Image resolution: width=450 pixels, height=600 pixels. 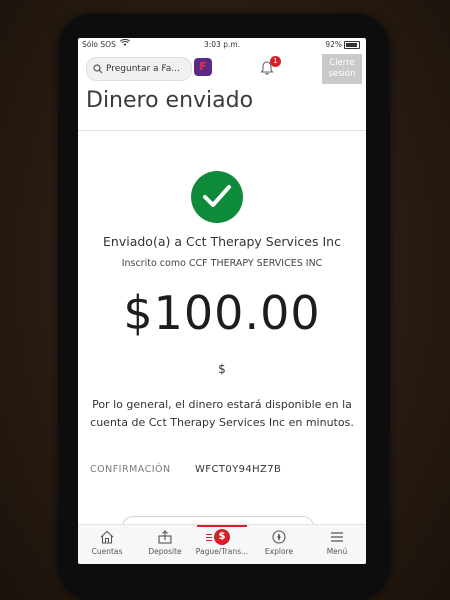 I want to click on nav-label-deposit: Deposite, so click(x=165, y=551).